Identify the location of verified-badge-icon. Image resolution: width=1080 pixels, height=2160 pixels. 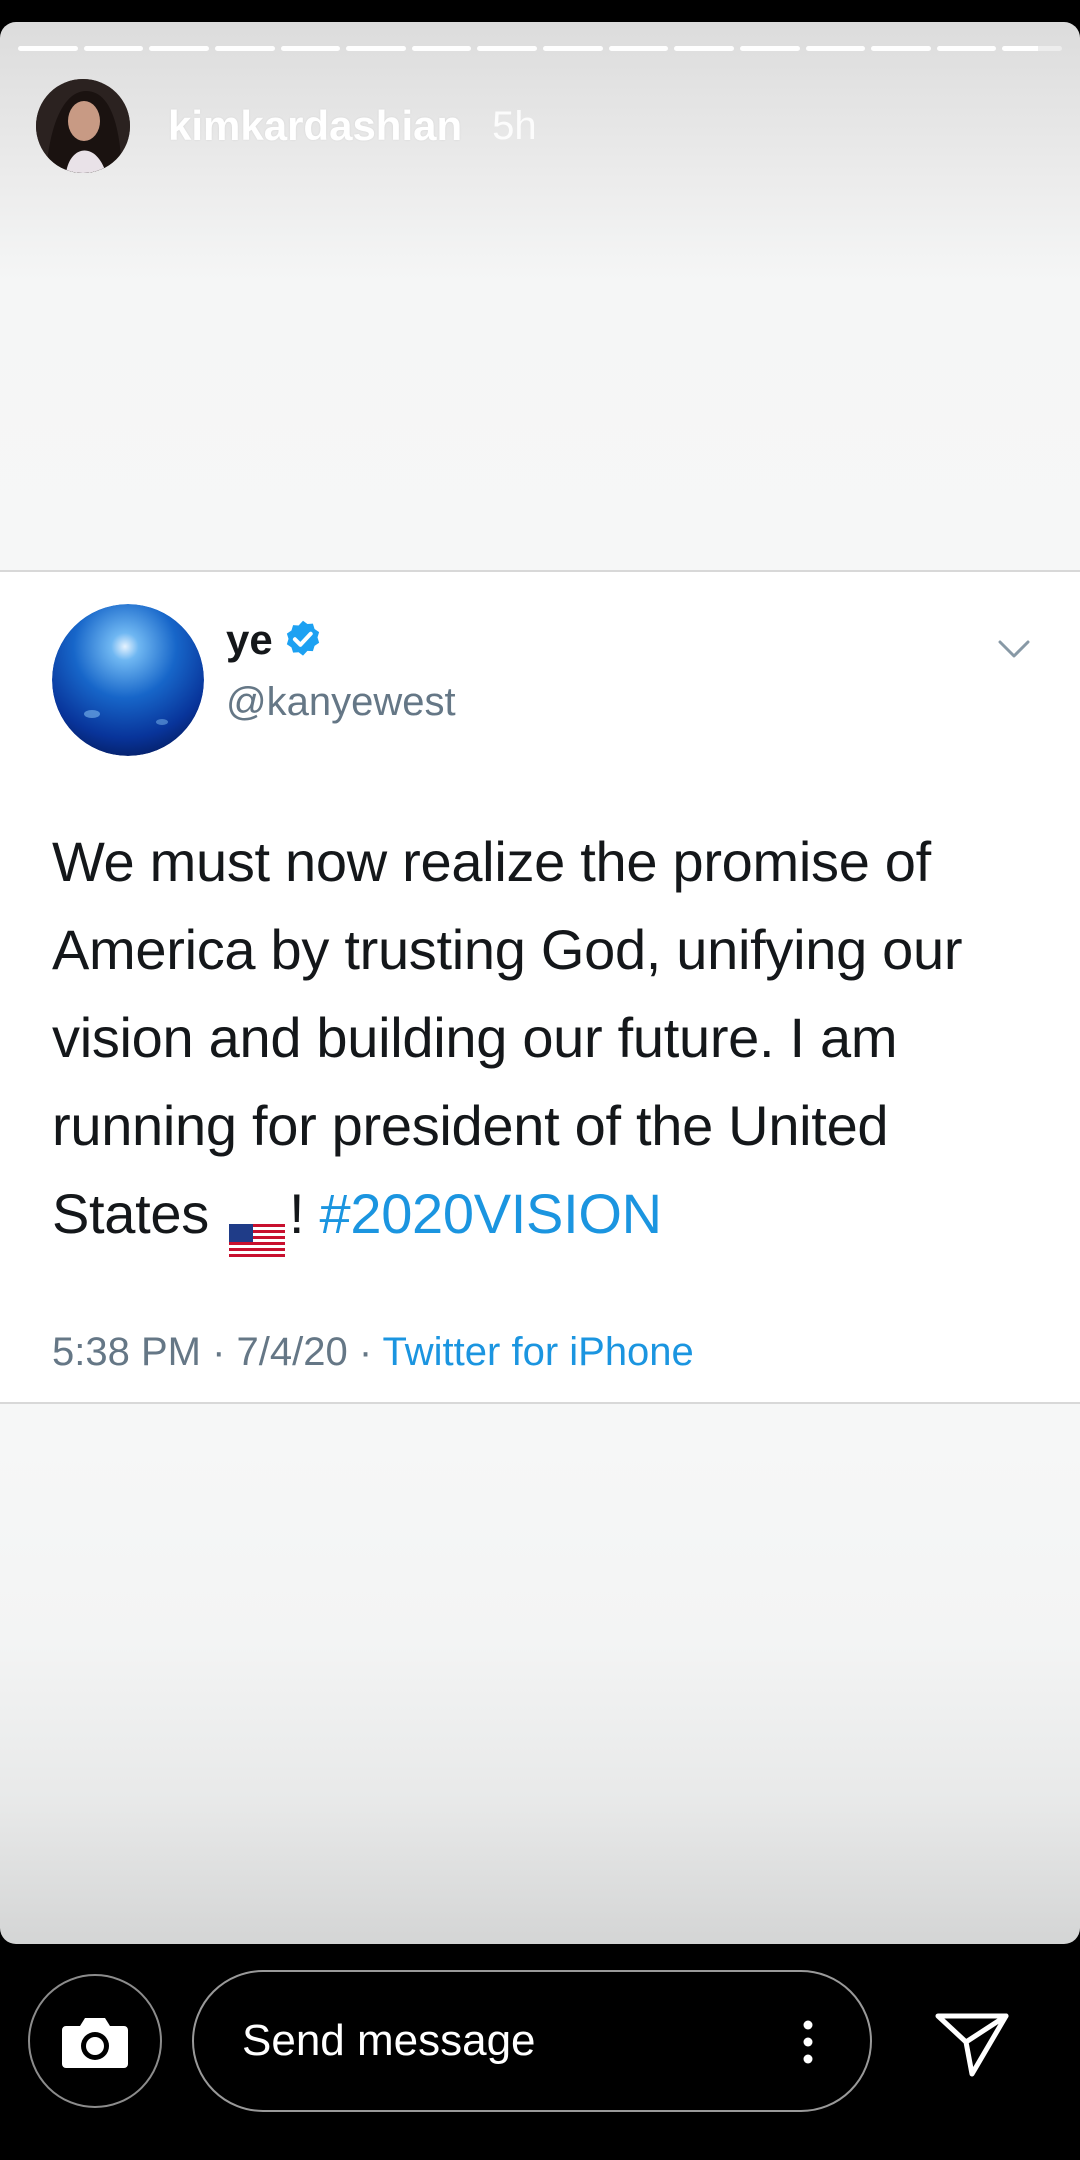
(302, 638).